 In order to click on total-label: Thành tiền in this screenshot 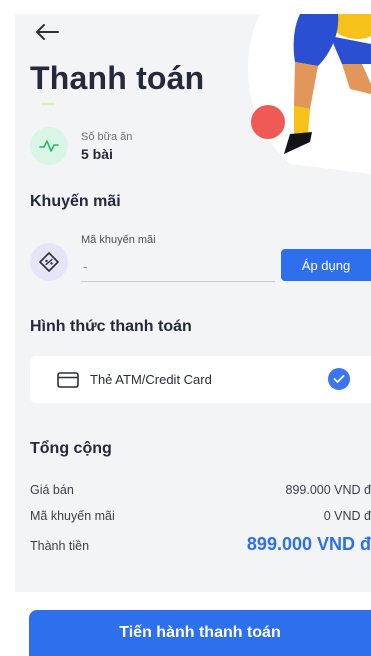, I will do `click(60, 546)`.